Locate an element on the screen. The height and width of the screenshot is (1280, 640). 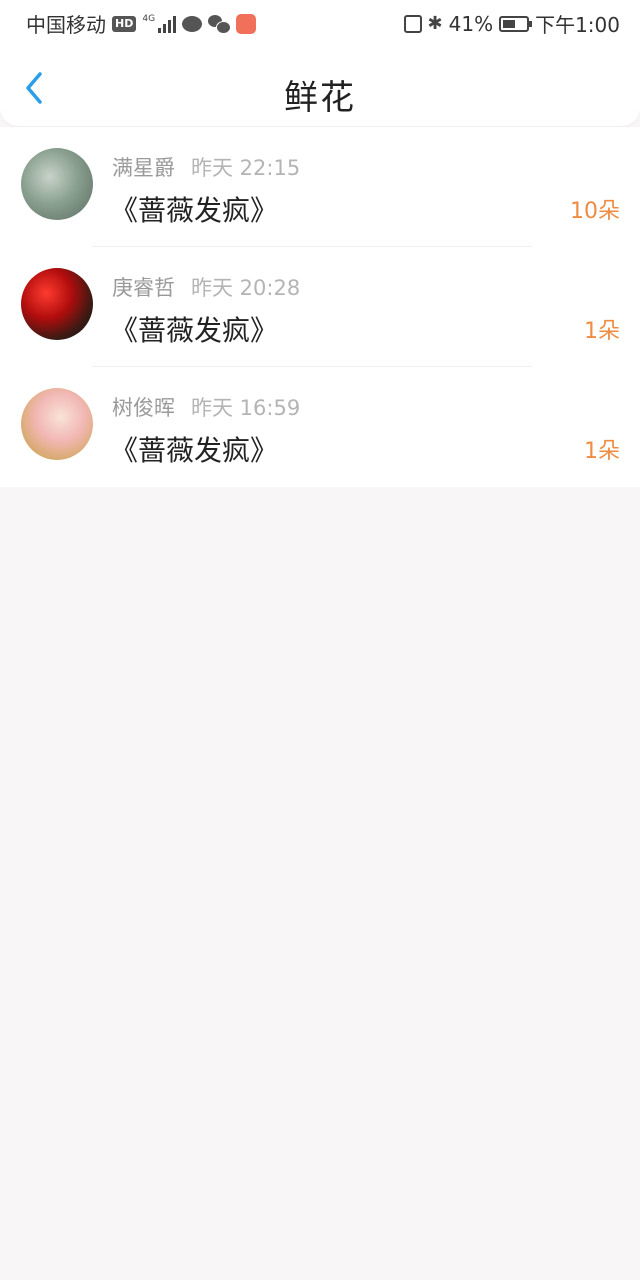
flower-count: 10朵 is located at coordinates (595, 211).